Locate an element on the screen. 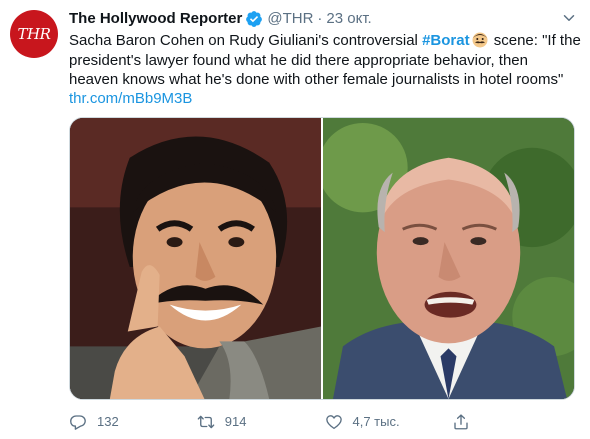 Image resolution: width=590 pixels, height=439 pixels. mustache-face-emoji-icon is located at coordinates (480, 40).